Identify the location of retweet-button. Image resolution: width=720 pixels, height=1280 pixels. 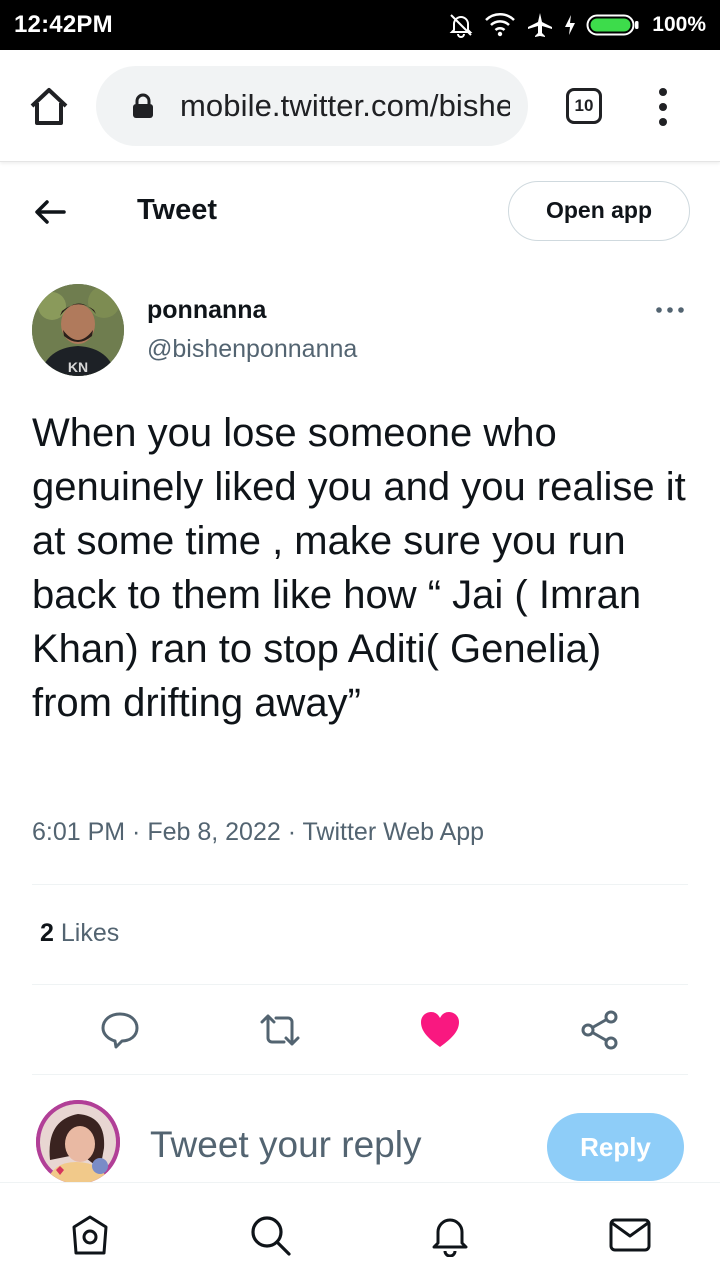
(280, 1030).